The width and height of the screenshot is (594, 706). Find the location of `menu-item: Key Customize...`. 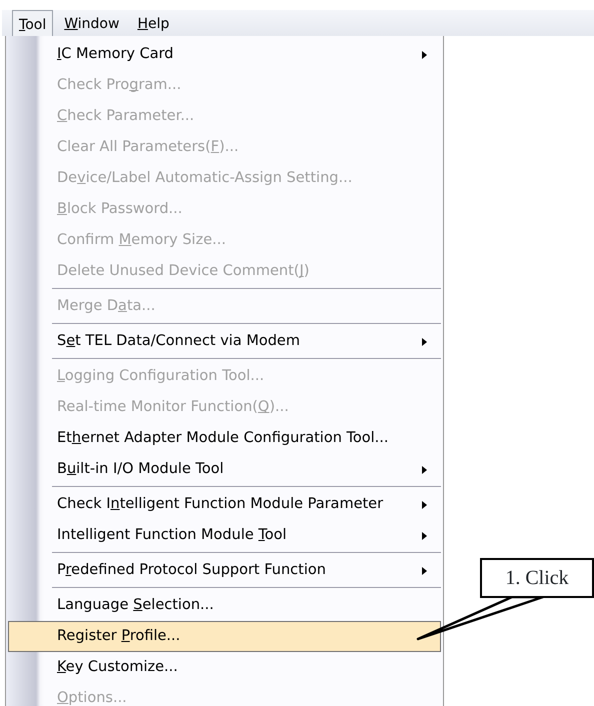

menu-item: Key Customize... is located at coordinates (224, 667).